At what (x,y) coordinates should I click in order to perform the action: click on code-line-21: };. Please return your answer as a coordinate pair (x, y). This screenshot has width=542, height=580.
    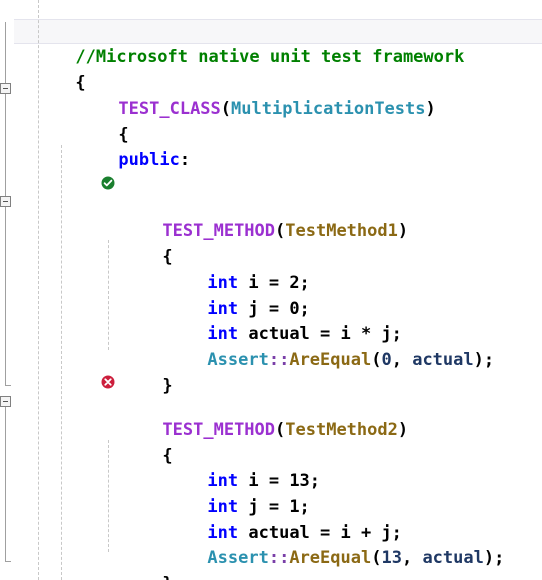
    Looking at the image, I should click on (98, 576).